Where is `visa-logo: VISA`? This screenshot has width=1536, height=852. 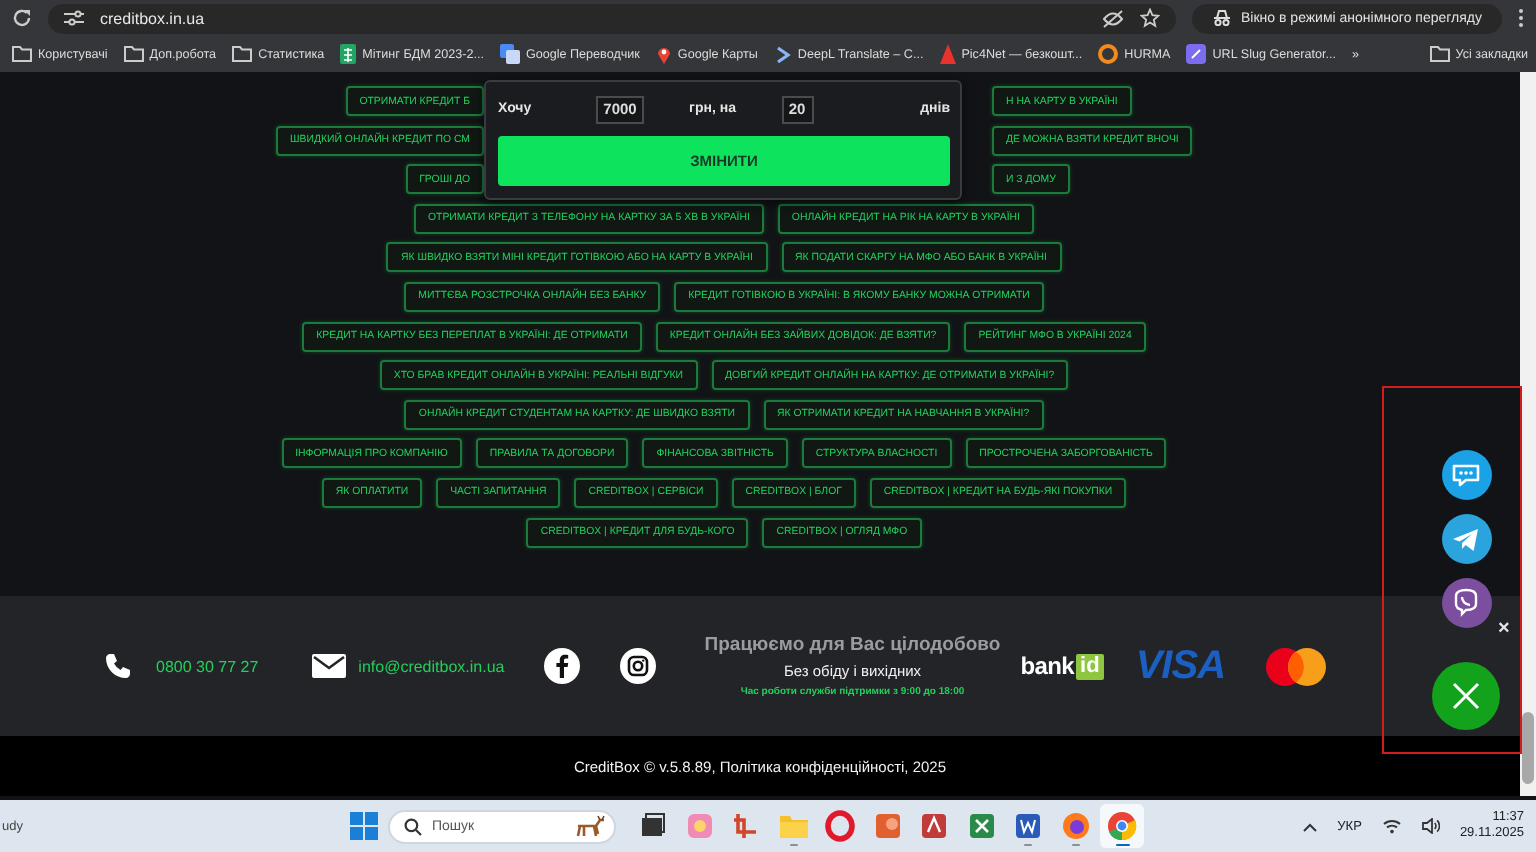 visa-logo: VISA is located at coordinates (1180, 666).